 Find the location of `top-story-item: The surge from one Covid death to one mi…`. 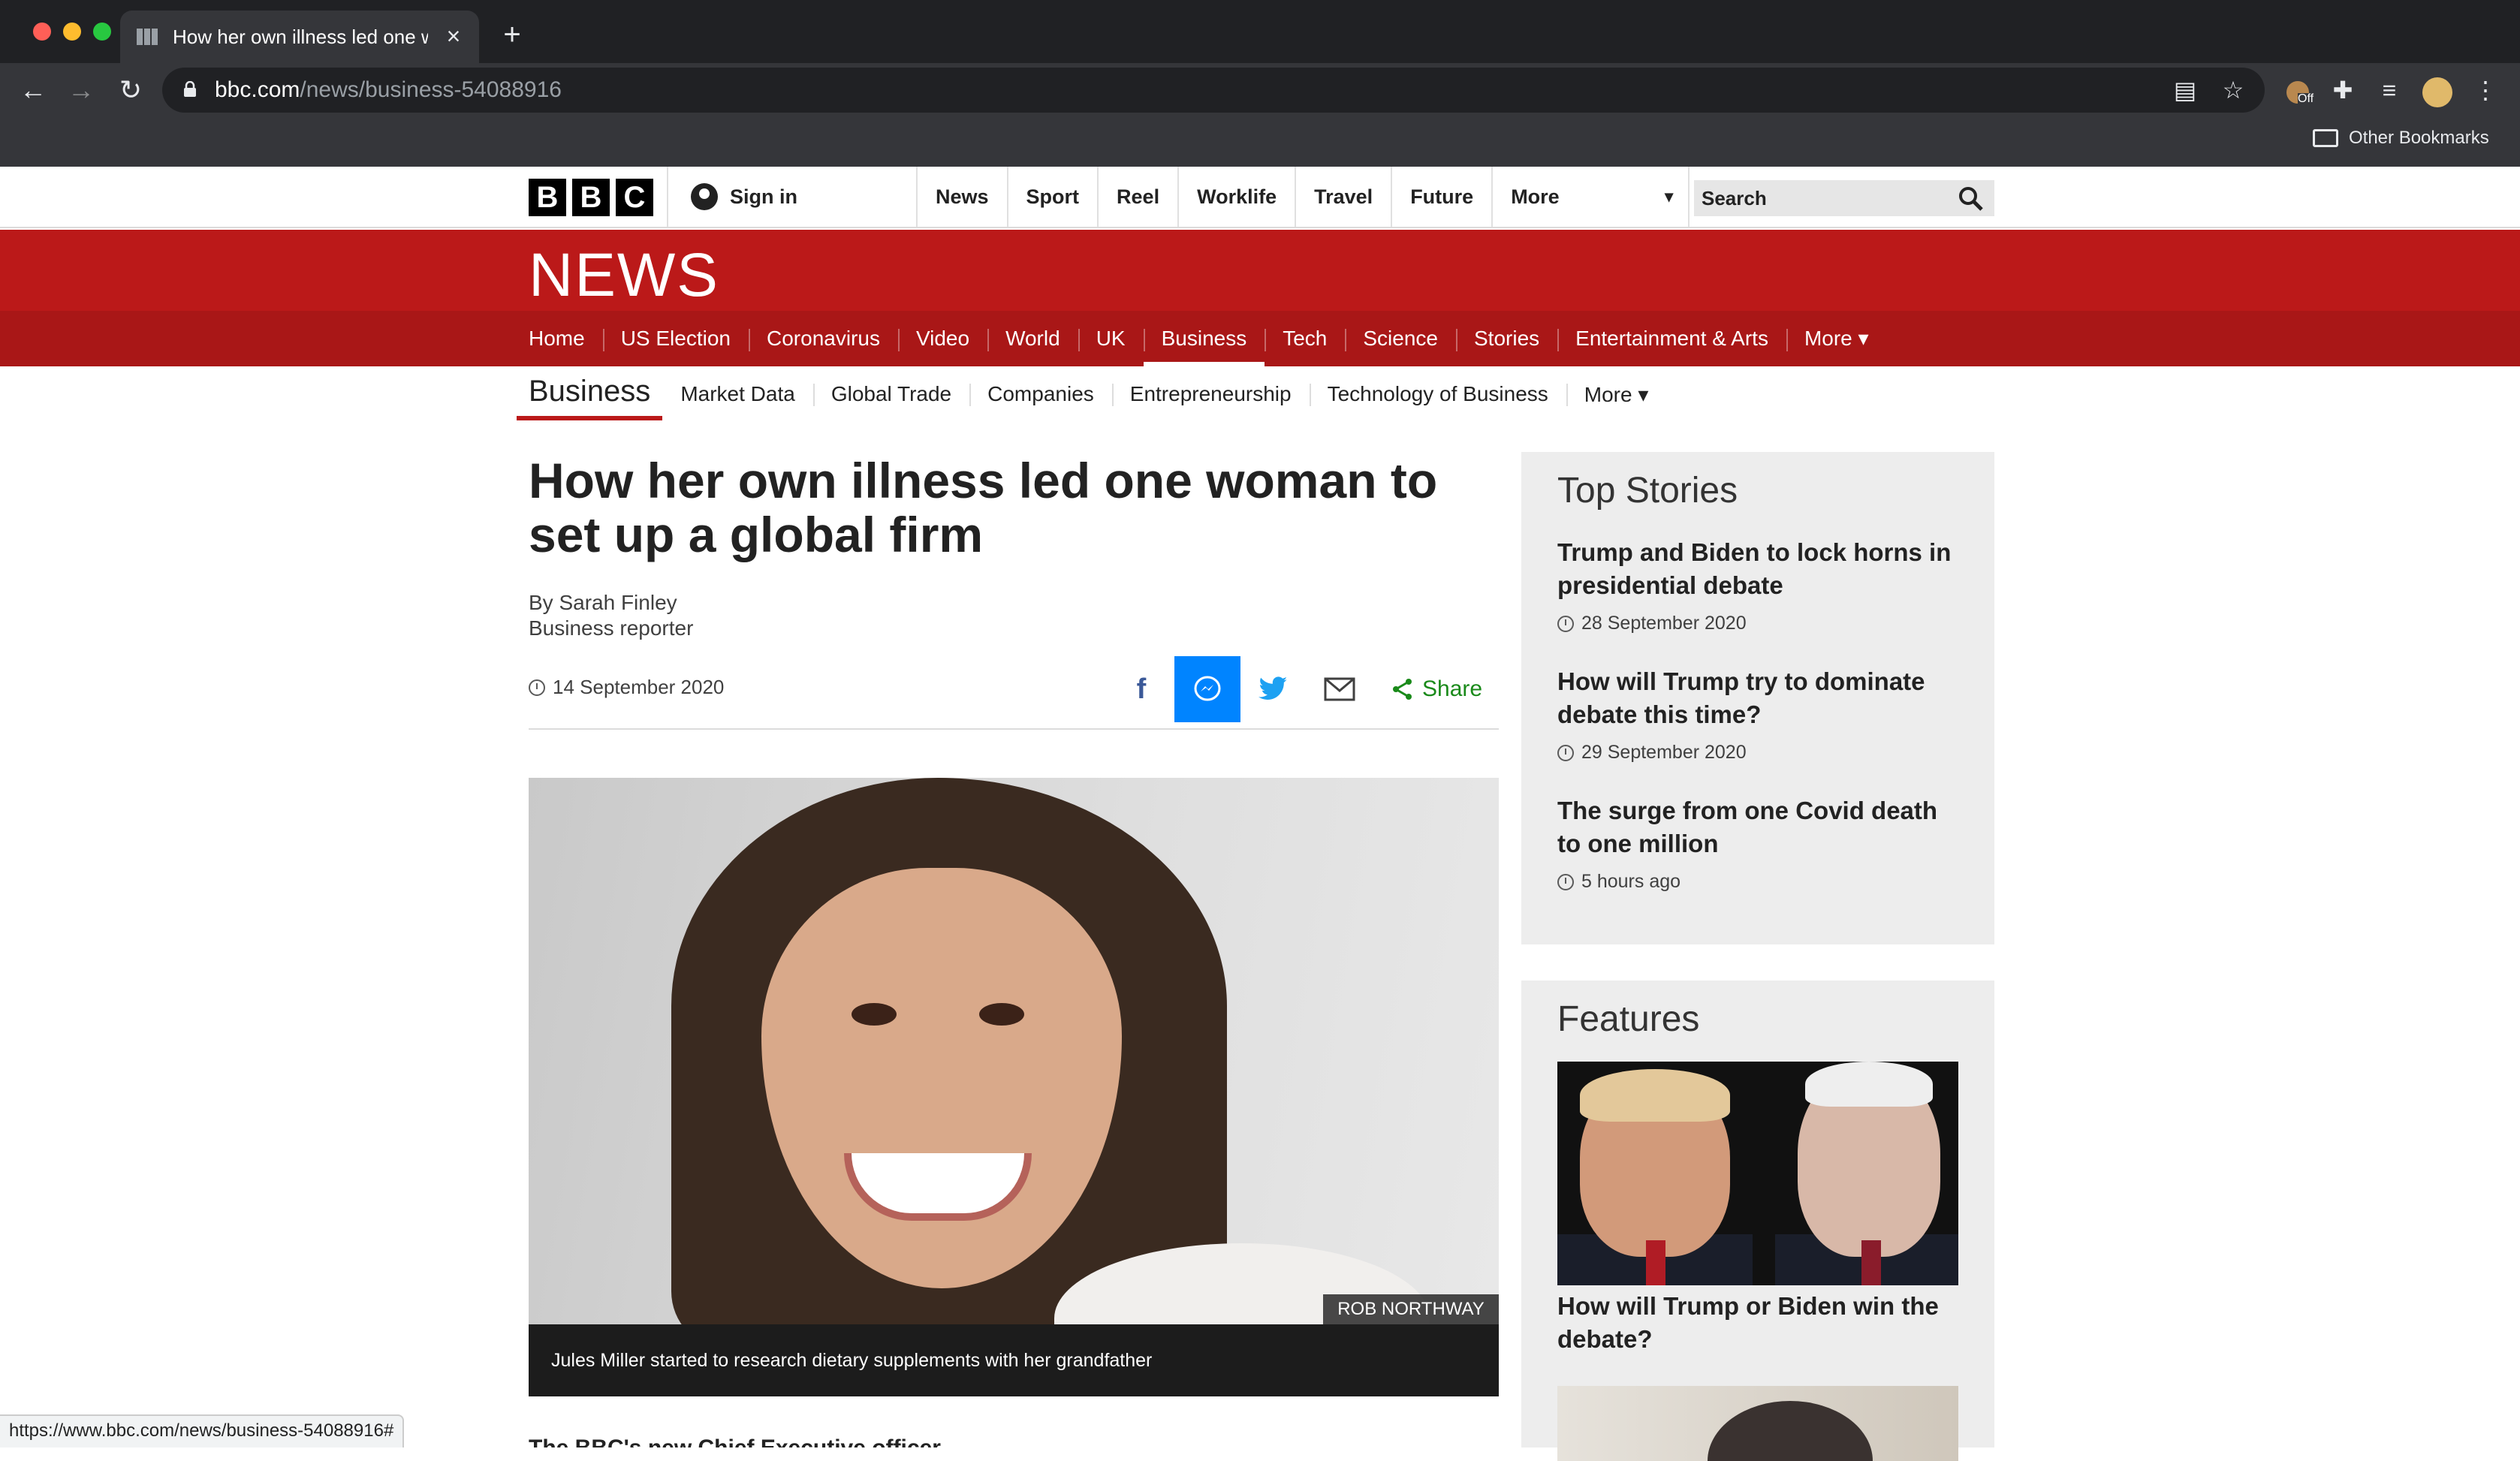

top-story-item: The surge from one Covid death to one mi… is located at coordinates (1760, 843).